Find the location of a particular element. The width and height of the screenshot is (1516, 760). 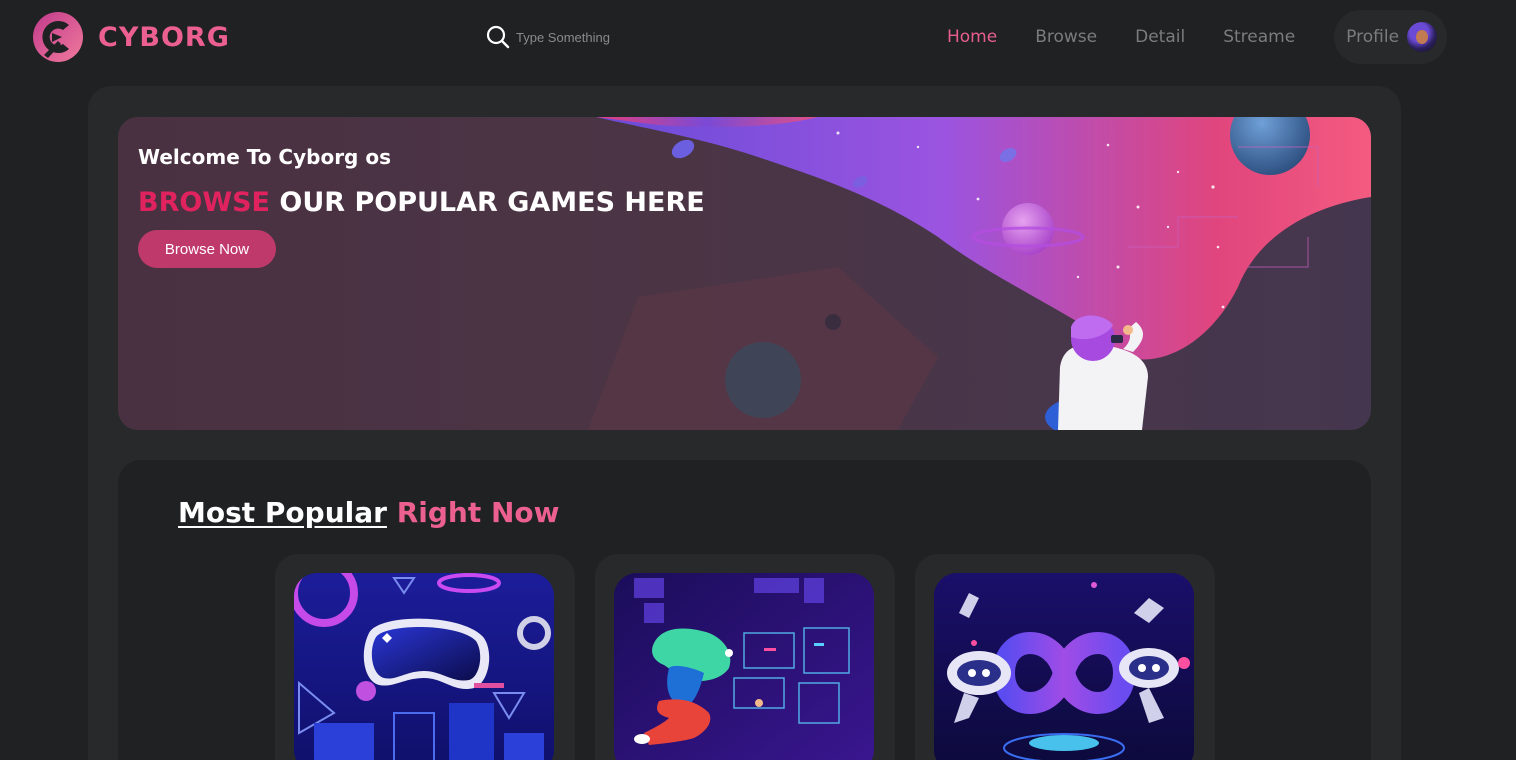

banner-title: BROWSE OUR POPULAR GAMES HERE is located at coordinates (421, 202).